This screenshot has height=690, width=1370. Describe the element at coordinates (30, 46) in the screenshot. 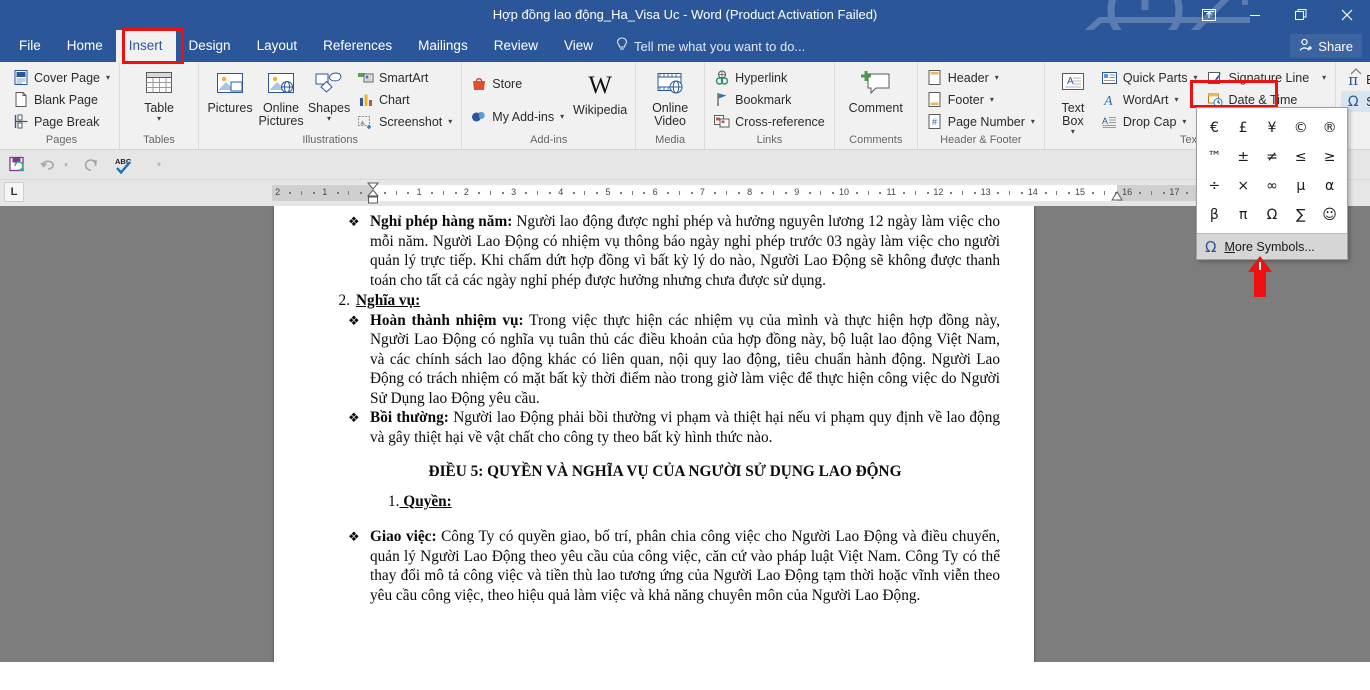

I see `tab-file: File` at that location.